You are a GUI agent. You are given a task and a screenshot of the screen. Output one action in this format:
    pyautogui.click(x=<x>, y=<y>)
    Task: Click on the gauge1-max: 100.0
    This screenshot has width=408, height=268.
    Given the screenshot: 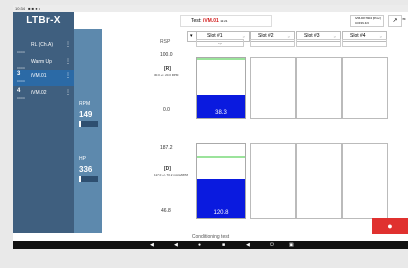 What is the action you would take?
    pyautogui.click(x=166, y=55)
    